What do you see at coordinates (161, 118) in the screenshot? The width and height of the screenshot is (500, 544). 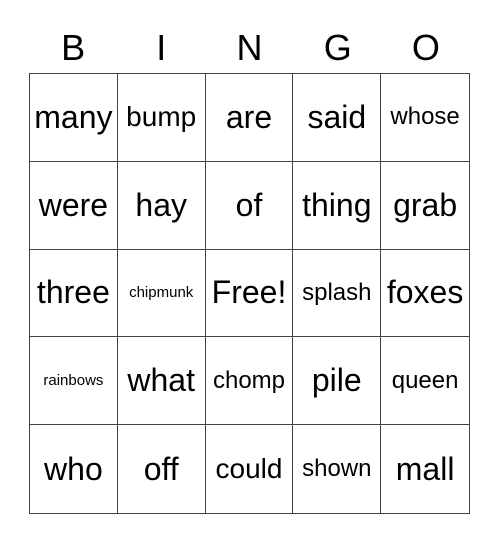 I see `bingo-cell: bump` at bounding box center [161, 118].